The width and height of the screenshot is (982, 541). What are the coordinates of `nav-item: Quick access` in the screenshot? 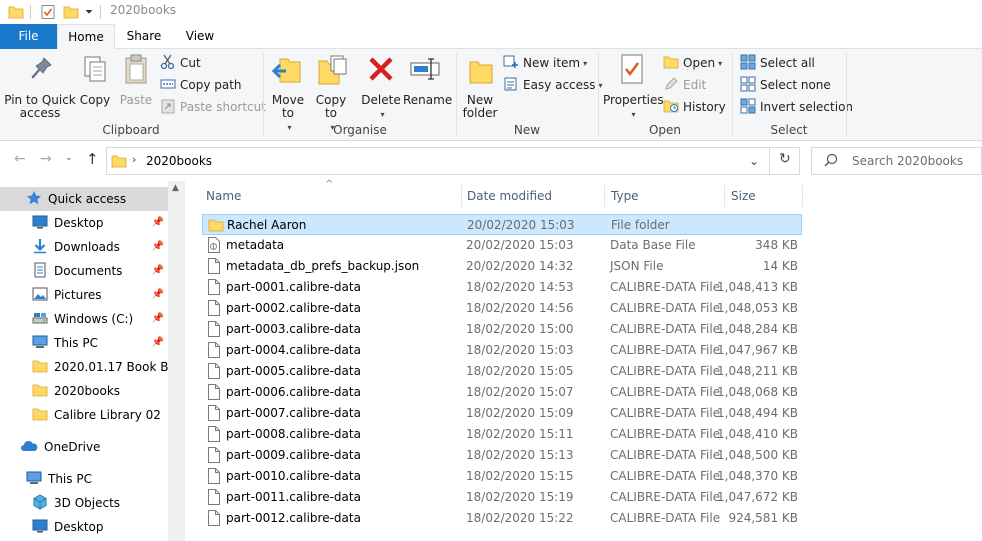 It's located at (84, 199).